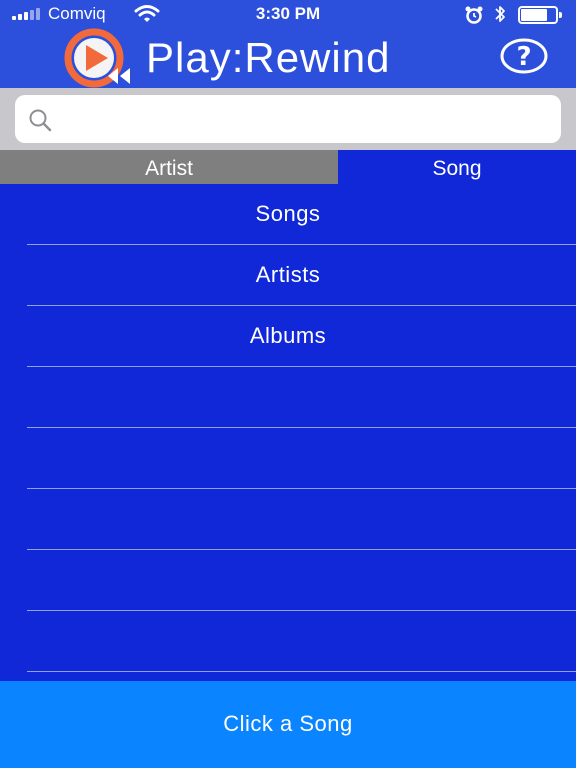  I want to click on help-button: ?, so click(524, 56).